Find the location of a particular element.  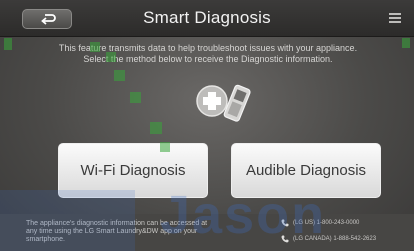

support-phone-us: (LG US) 1-800-243-0000 is located at coordinates (320, 223).